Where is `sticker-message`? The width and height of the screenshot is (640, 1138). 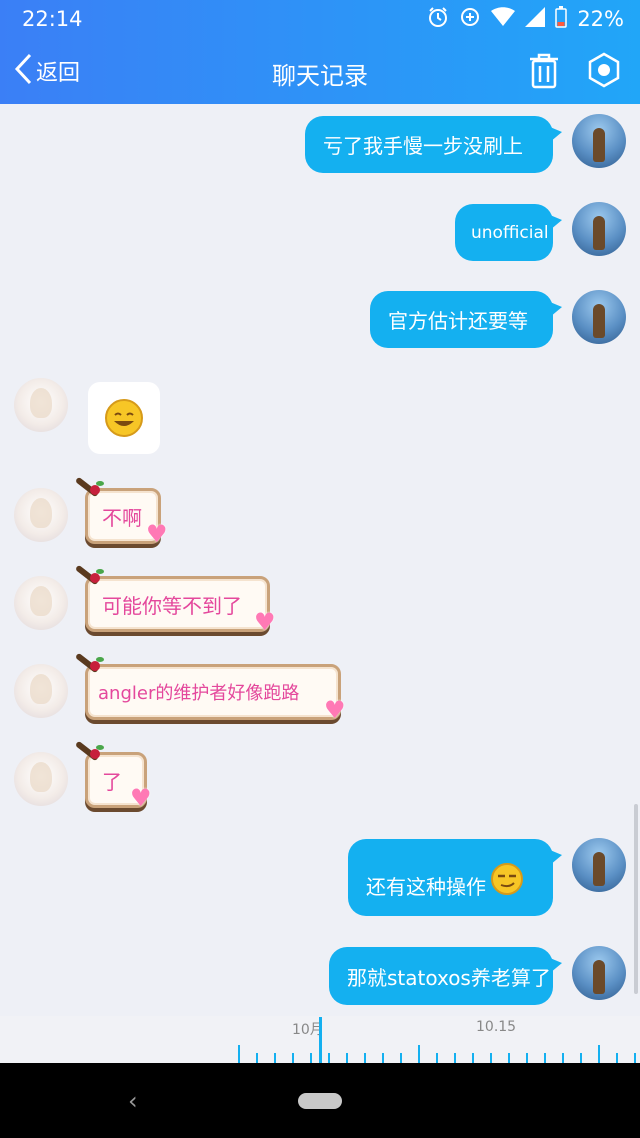
sticker-message is located at coordinates (124, 418).